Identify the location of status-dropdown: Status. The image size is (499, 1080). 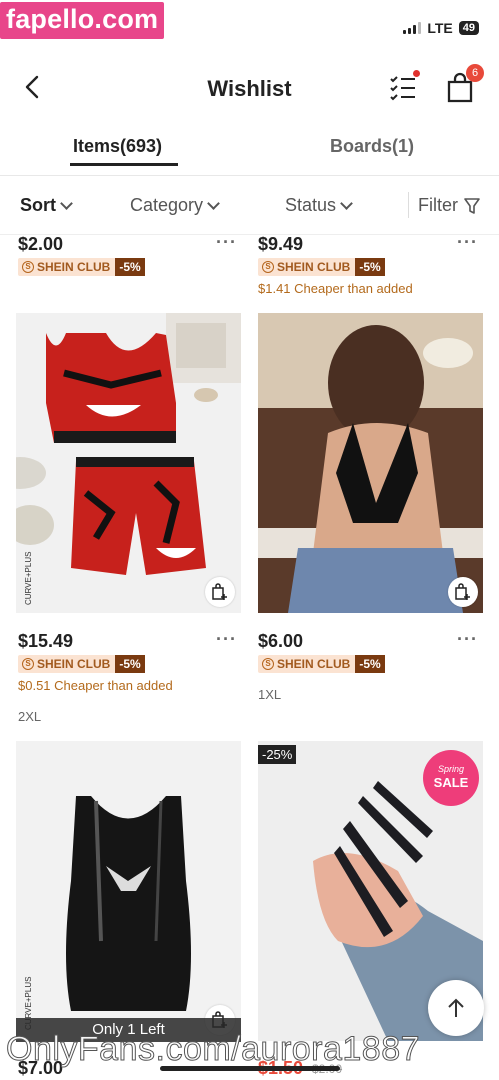
(319, 205).